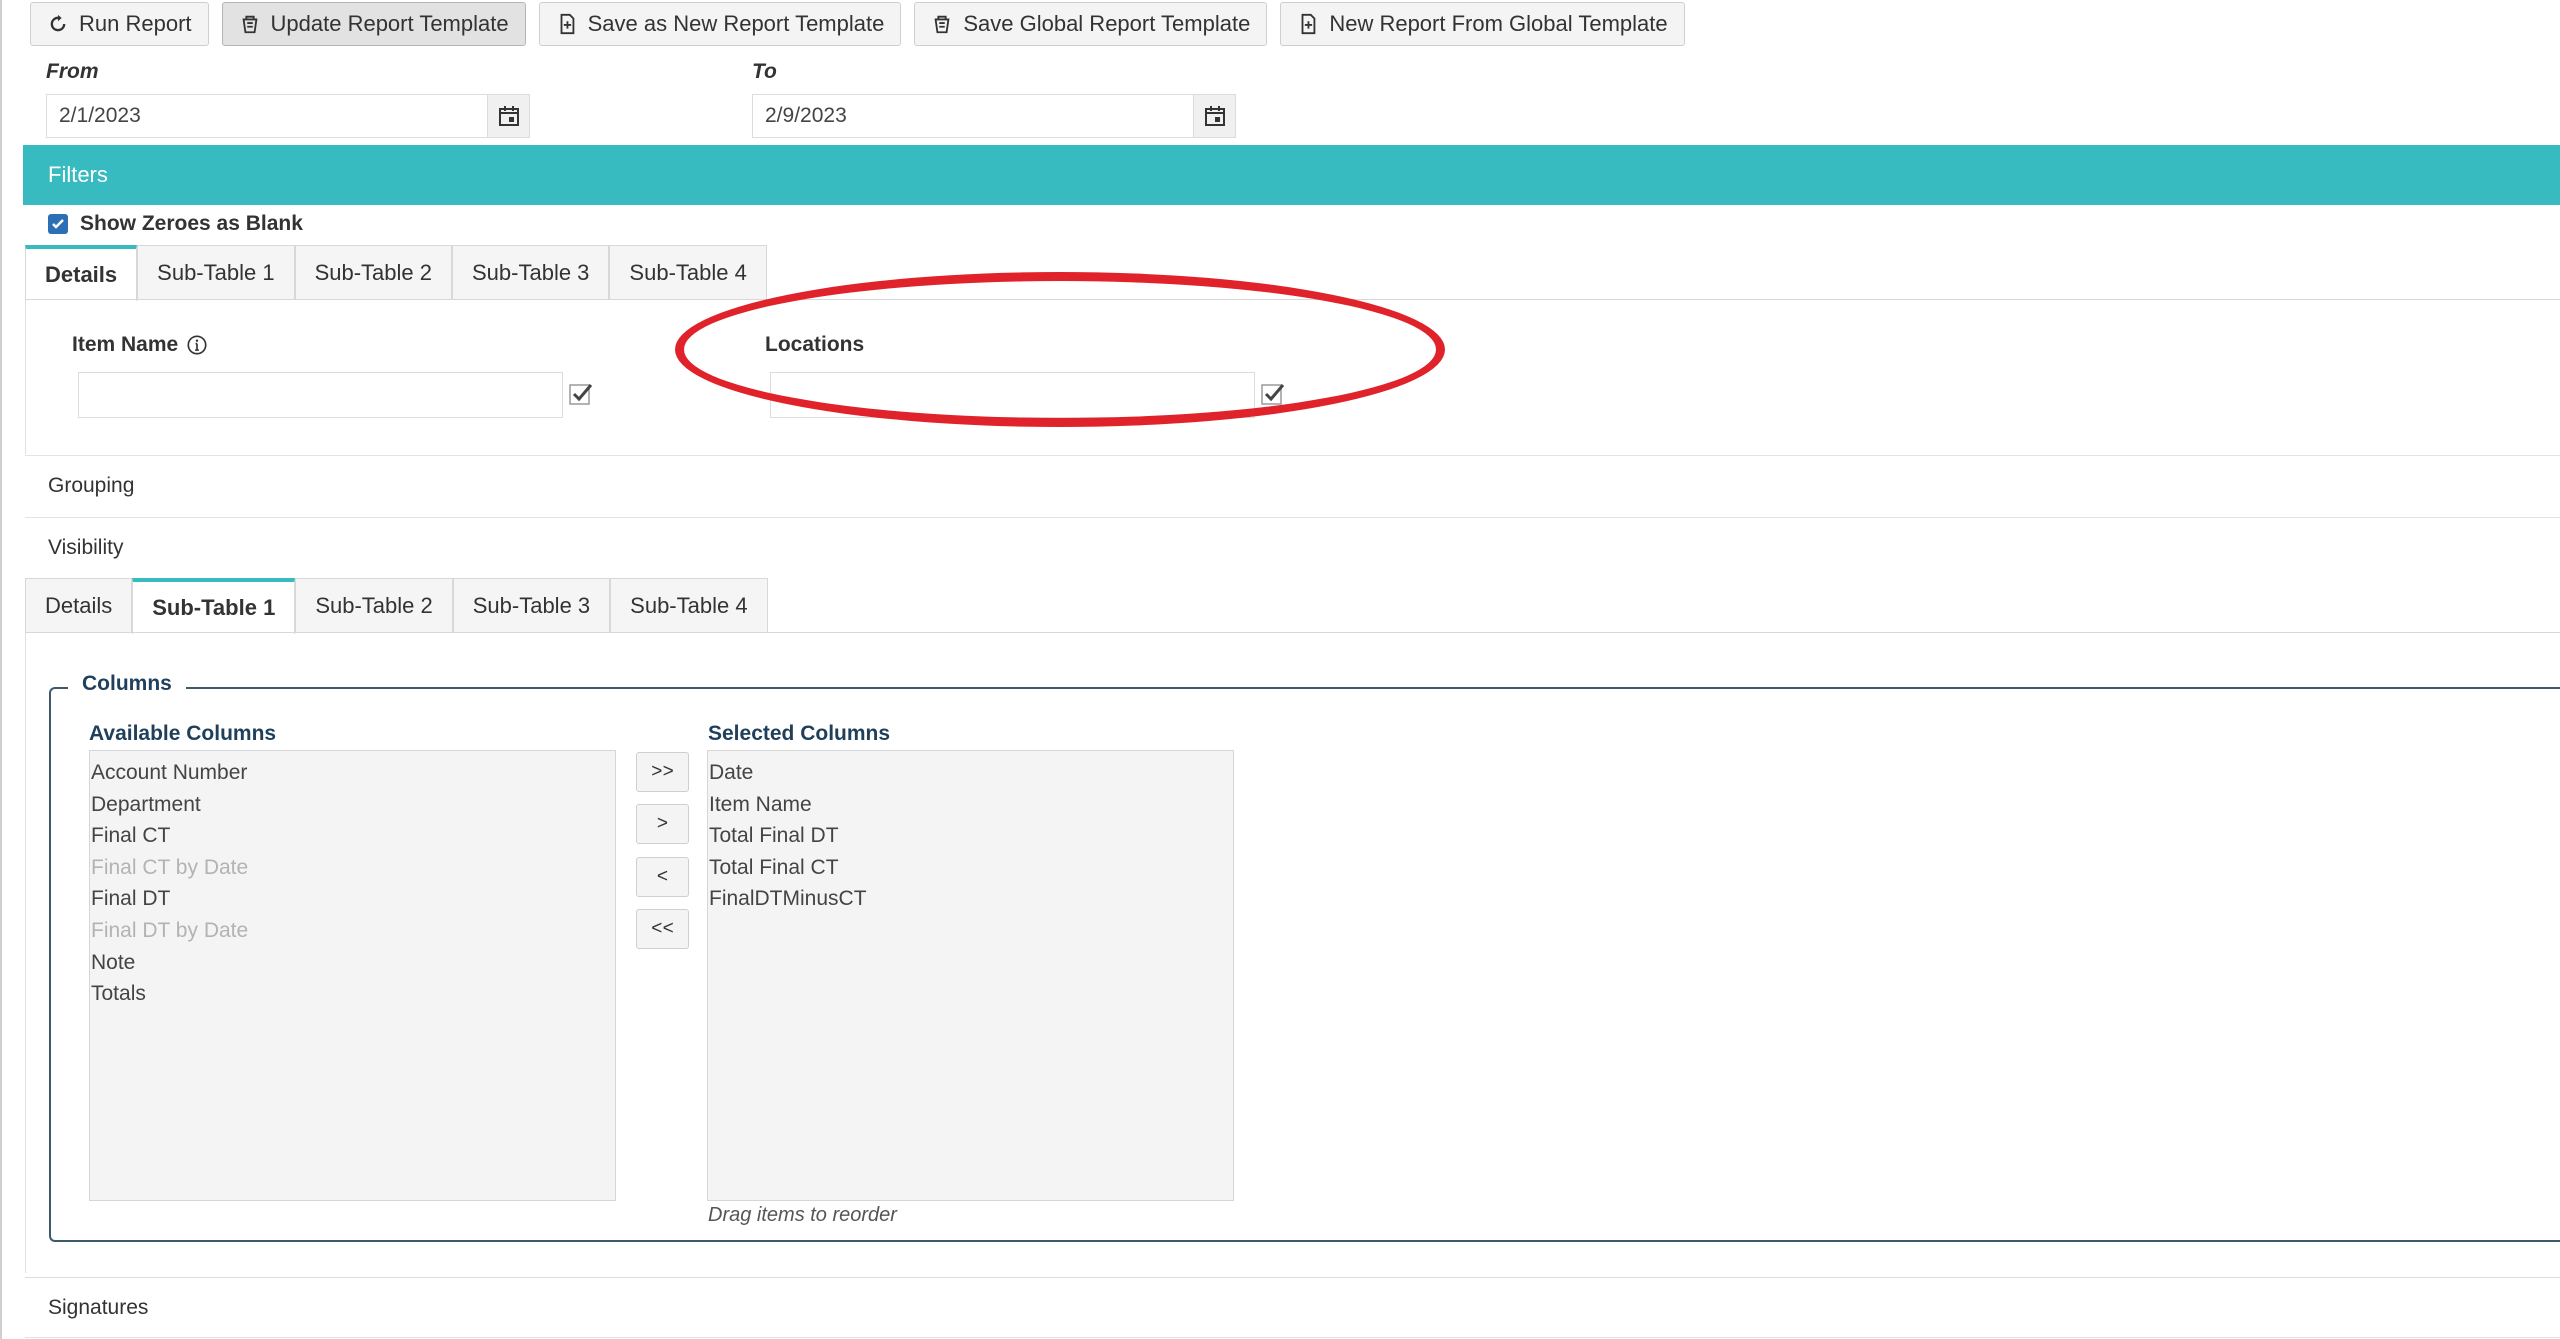  I want to click on visibility-section-title: Visibility, so click(86, 547).